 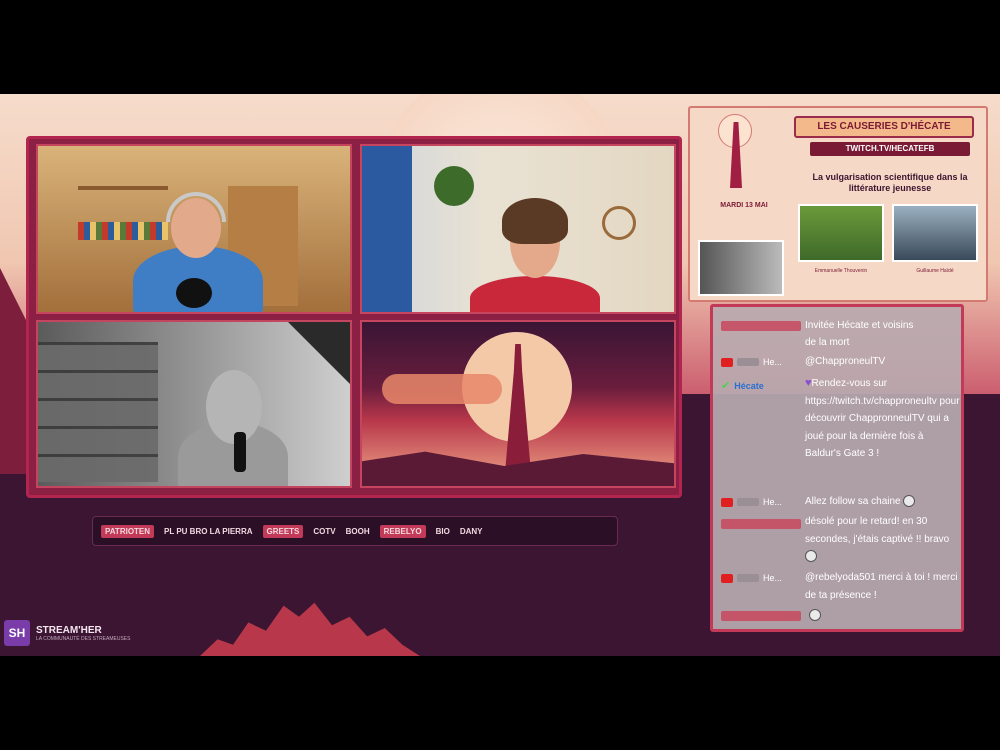 What do you see at coordinates (741, 268) in the screenshot?
I see `host-photo` at bounding box center [741, 268].